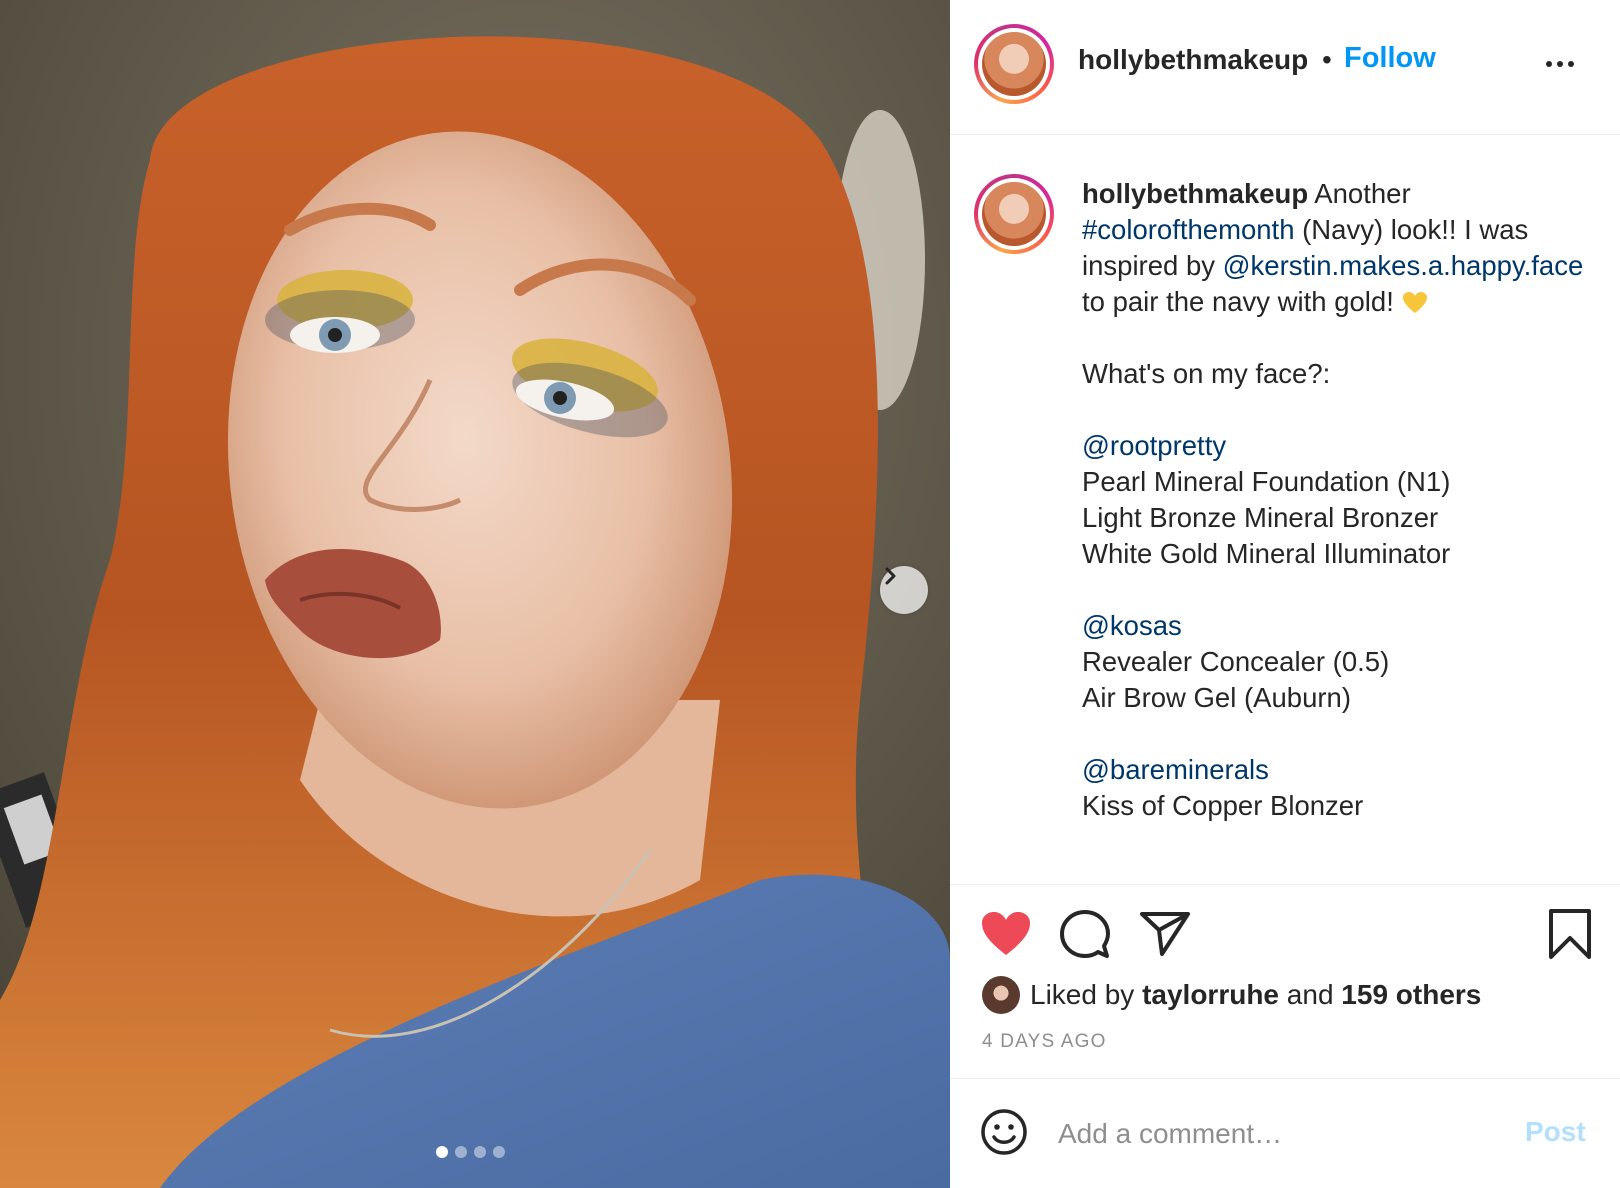  I want to click on brand-mention-kosas: @kosas, so click(1334, 626).